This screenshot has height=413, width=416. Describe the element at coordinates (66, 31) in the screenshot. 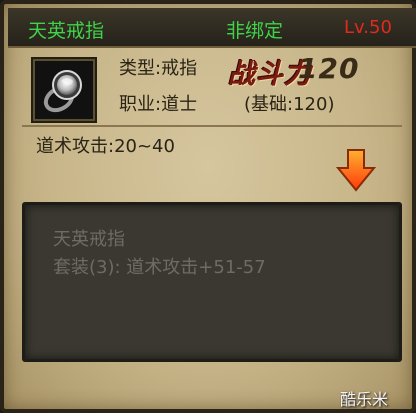

I see `item-name: 天英戒指` at that location.